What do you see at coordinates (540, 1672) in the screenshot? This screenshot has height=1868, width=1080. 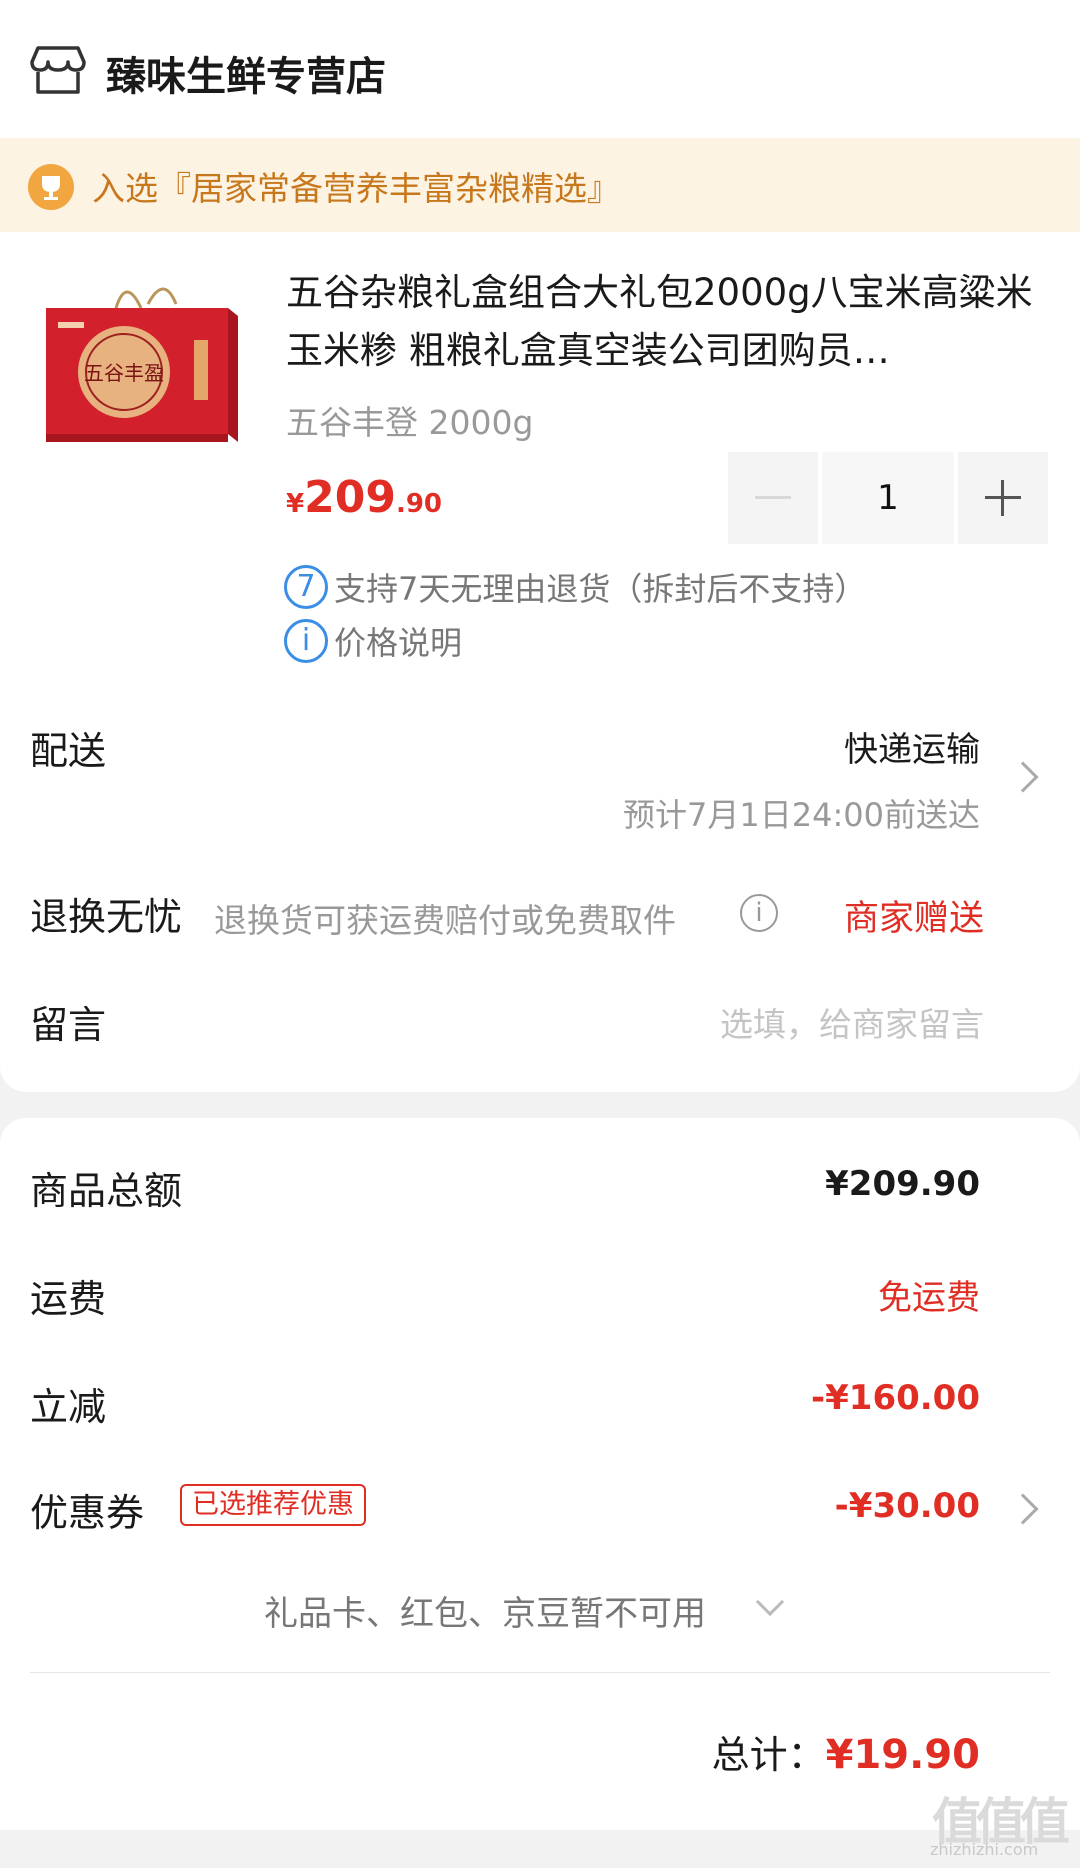 I see `divider` at bounding box center [540, 1672].